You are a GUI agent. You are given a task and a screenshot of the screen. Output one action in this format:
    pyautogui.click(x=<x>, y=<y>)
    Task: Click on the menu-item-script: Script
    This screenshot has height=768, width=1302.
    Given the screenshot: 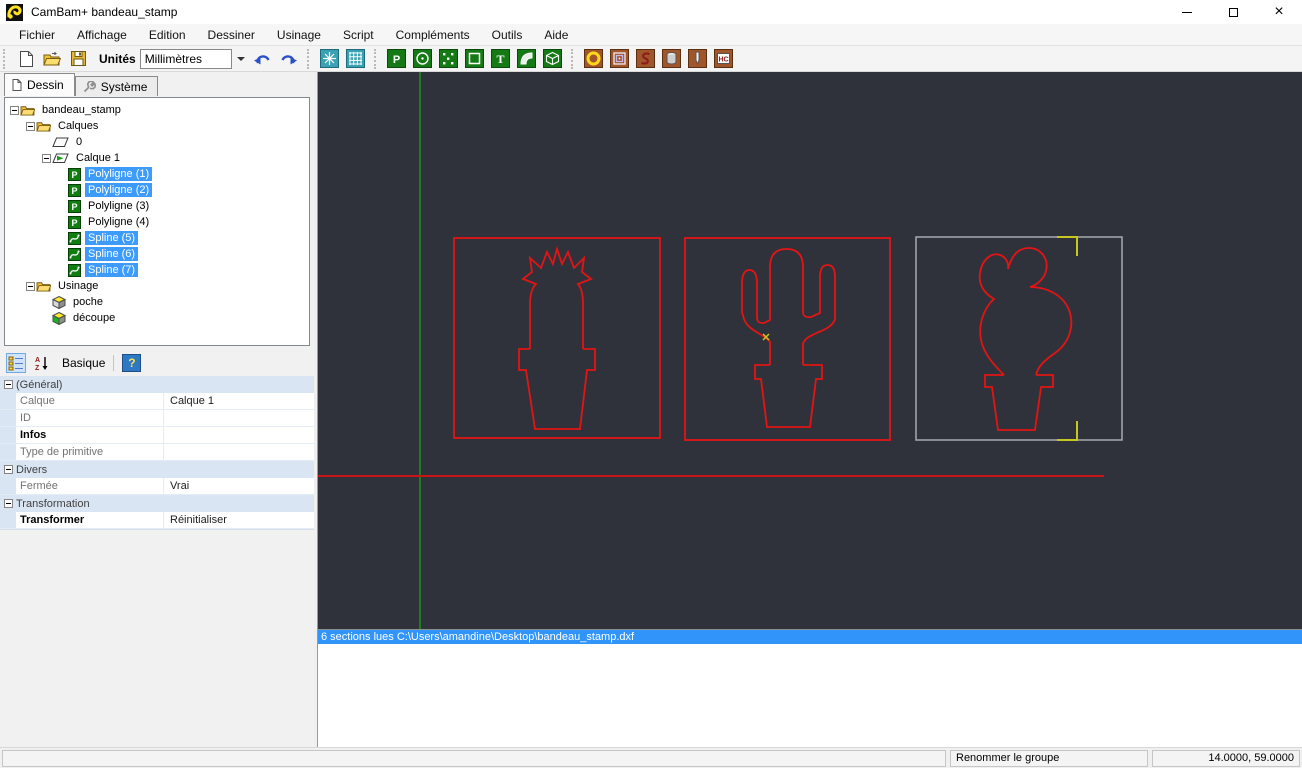 What is the action you would take?
    pyautogui.click(x=358, y=35)
    